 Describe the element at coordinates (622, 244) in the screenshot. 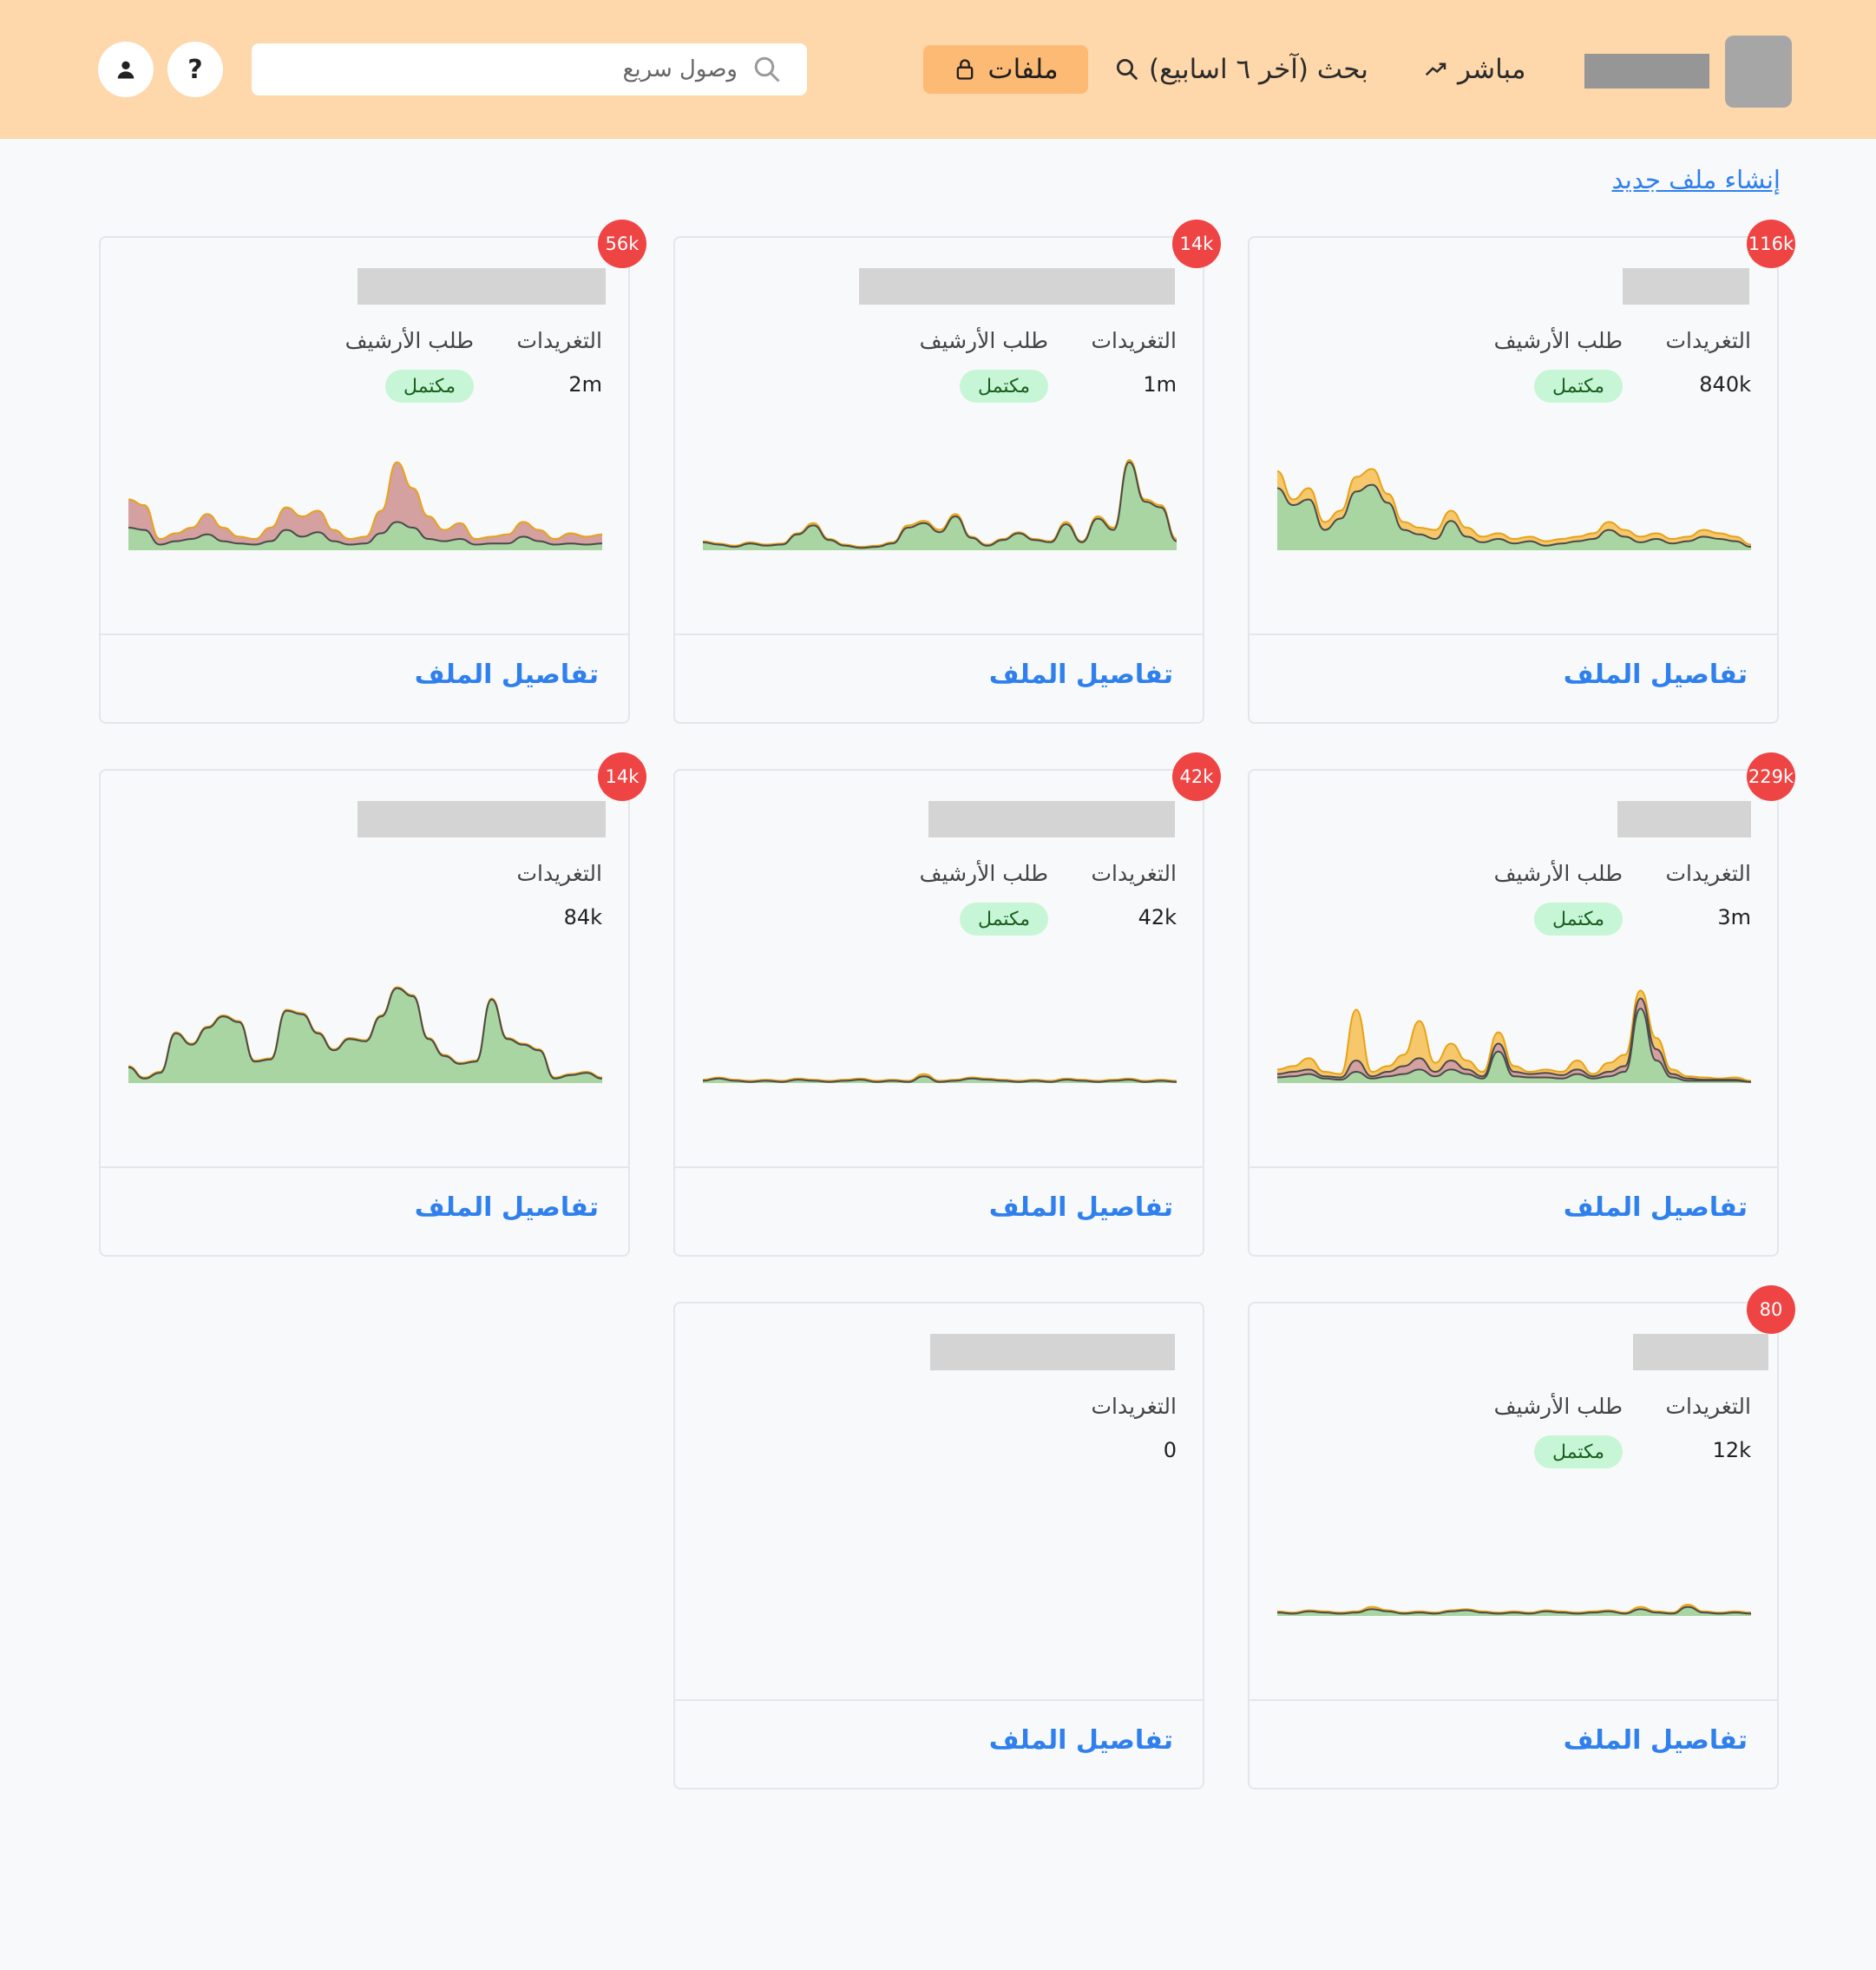

I see `count-badge: 56k` at that location.